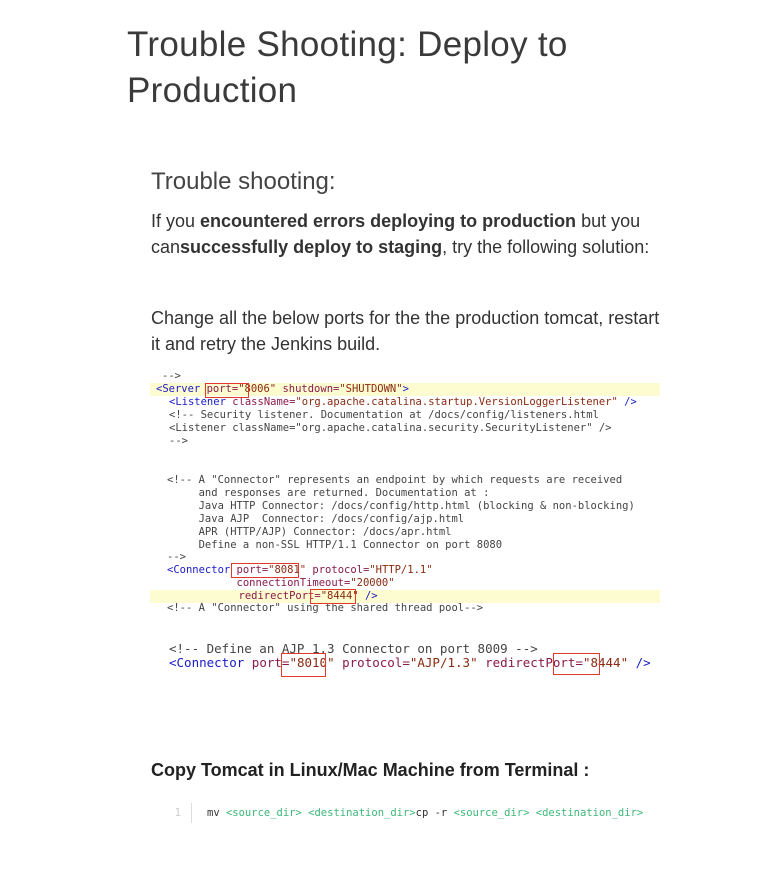  I want to click on config-line: redirectPort="8444" />, so click(405, 596).